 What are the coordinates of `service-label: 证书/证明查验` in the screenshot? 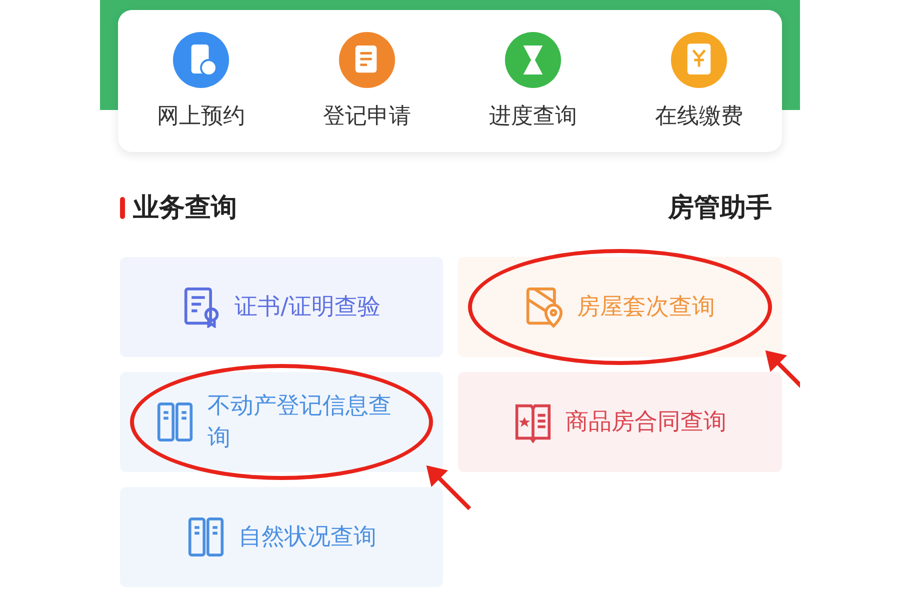 It's located at (307, 307).